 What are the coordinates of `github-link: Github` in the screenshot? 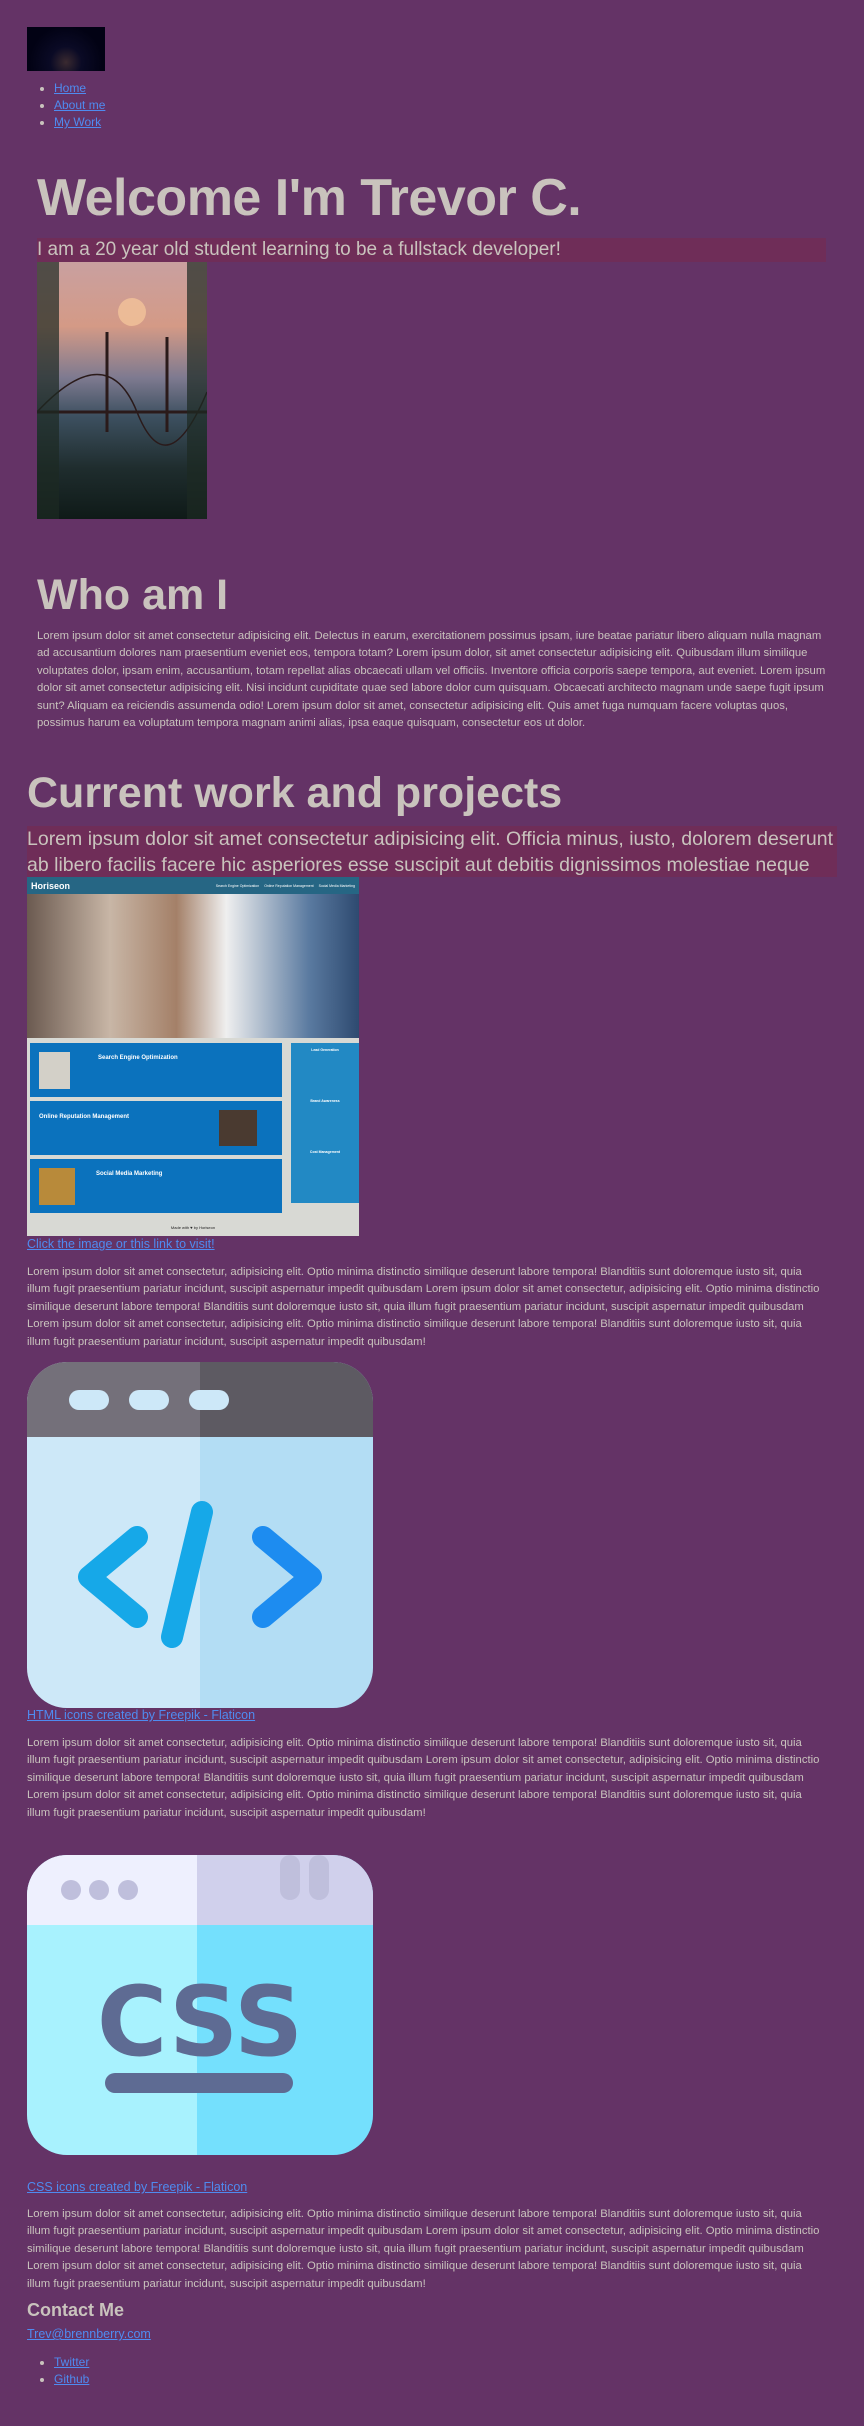 It's located at (71, 2379).